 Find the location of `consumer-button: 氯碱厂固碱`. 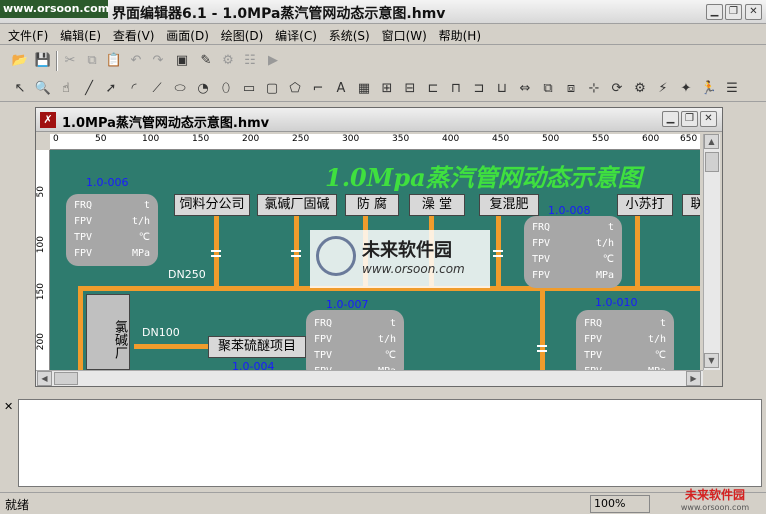

consumer-button: 氯碱厂固碱 is located at coordinates (297, 205).